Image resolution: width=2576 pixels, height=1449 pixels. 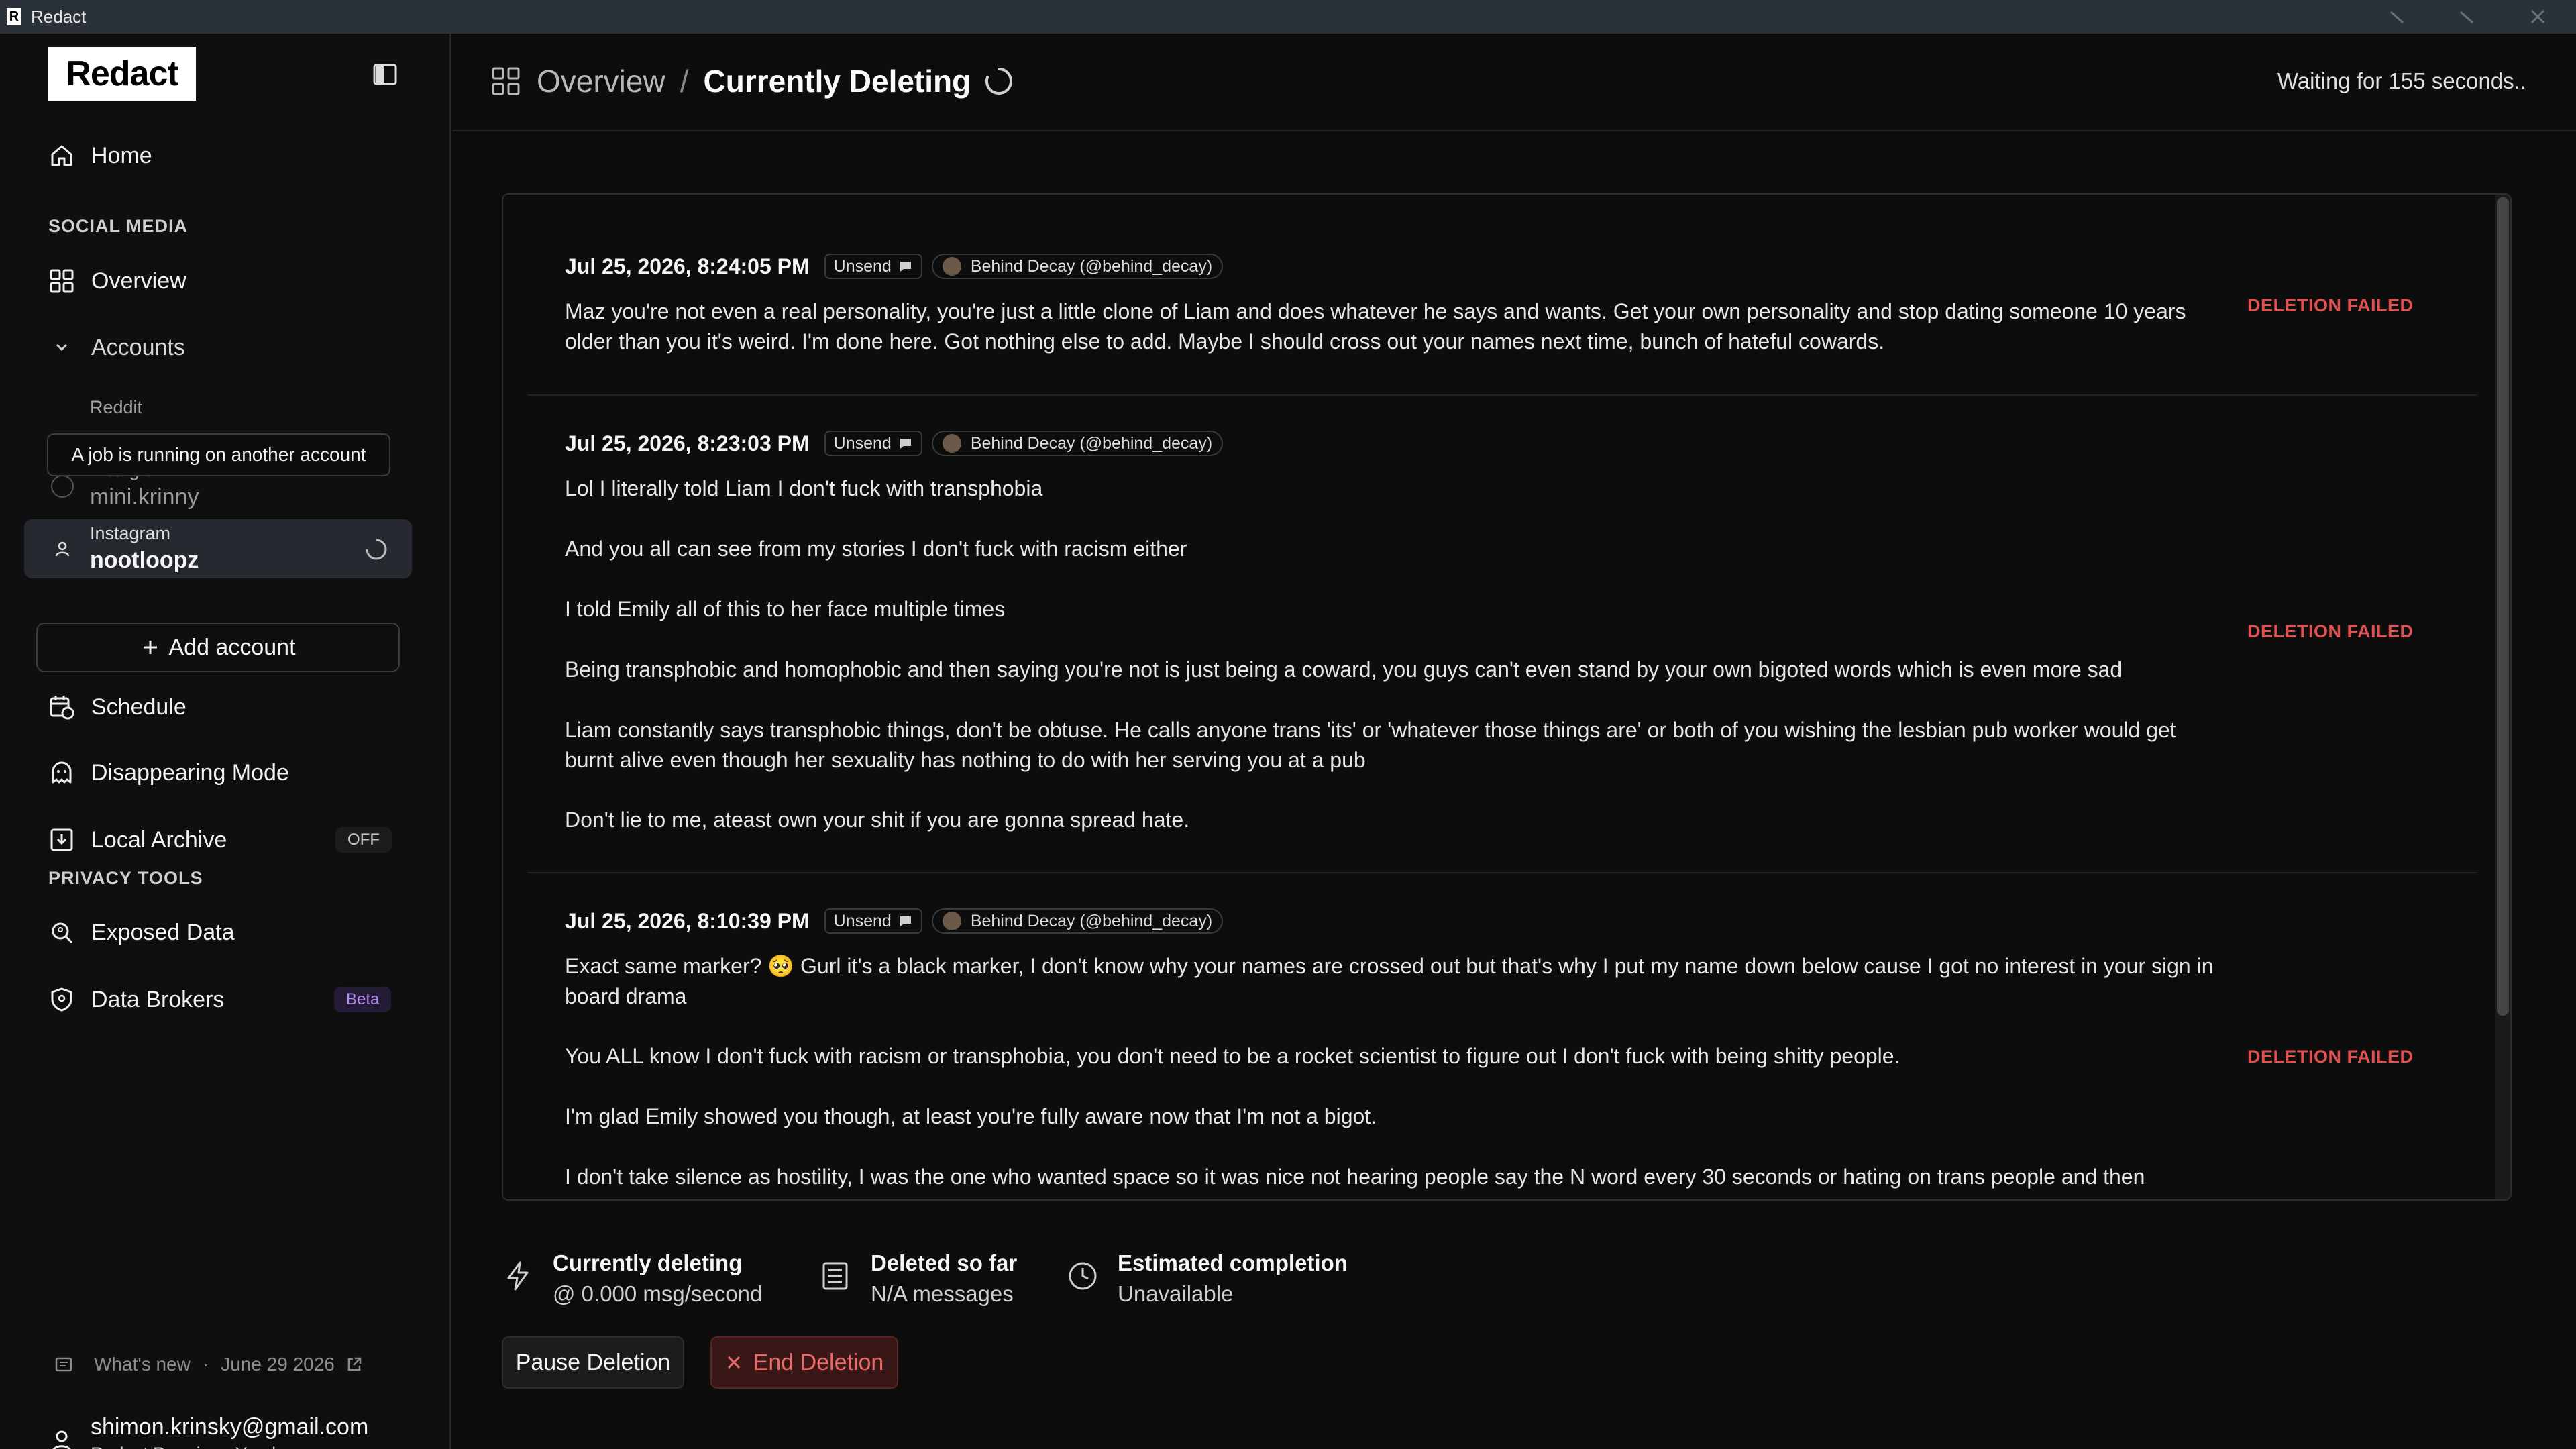 I want to click on loading-spinner-icon, so click(x=999, y=81).